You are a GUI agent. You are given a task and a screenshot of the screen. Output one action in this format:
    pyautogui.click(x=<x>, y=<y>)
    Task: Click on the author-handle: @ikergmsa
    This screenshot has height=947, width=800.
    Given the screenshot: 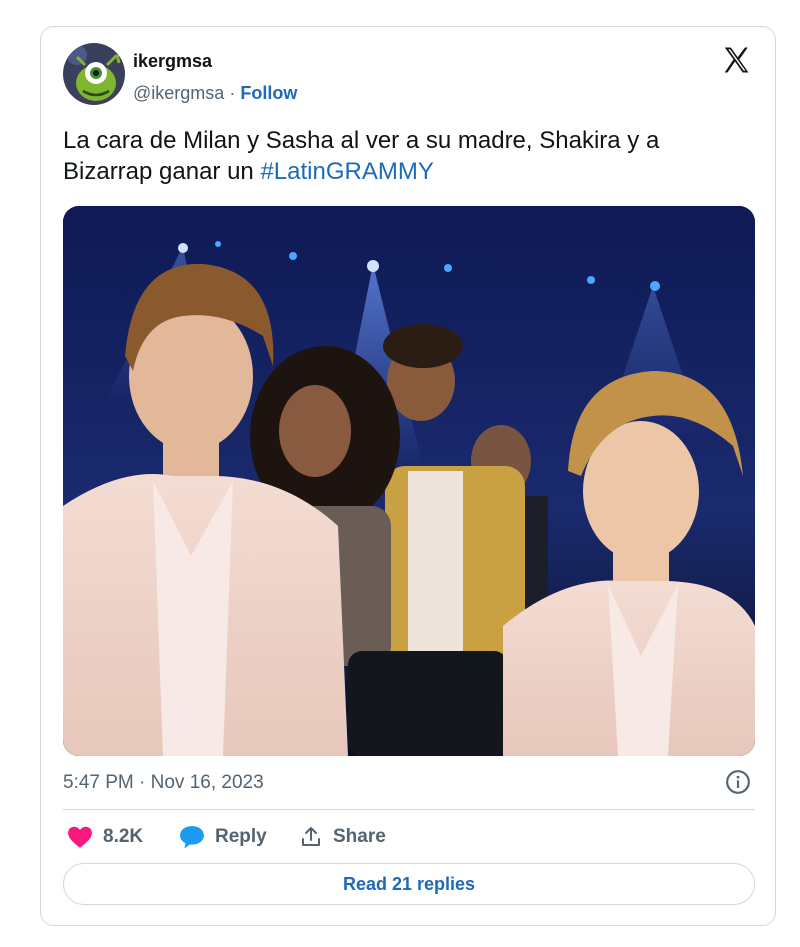 What is the action you would take?
    pyautogui.click(x=178, y=93)
    